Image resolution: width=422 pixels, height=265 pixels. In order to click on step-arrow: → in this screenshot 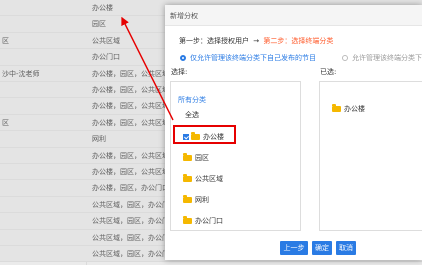, I will do `click(256, 41)`.